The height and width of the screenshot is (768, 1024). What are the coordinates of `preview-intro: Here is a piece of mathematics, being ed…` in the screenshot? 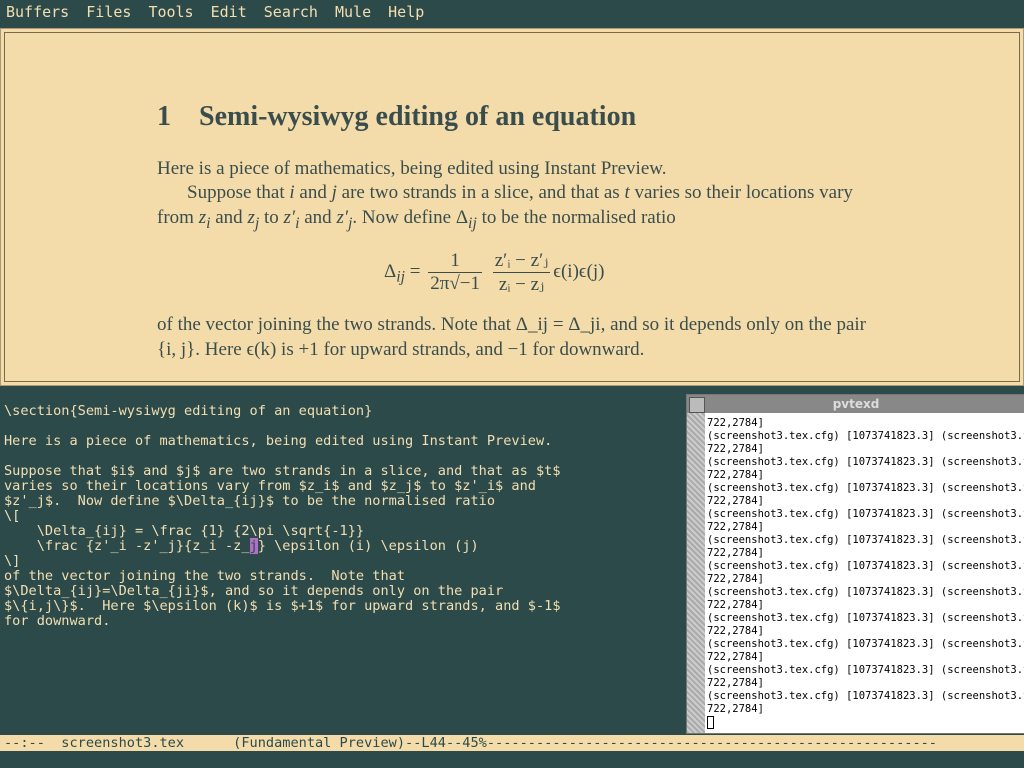 It's located at (412, 168).